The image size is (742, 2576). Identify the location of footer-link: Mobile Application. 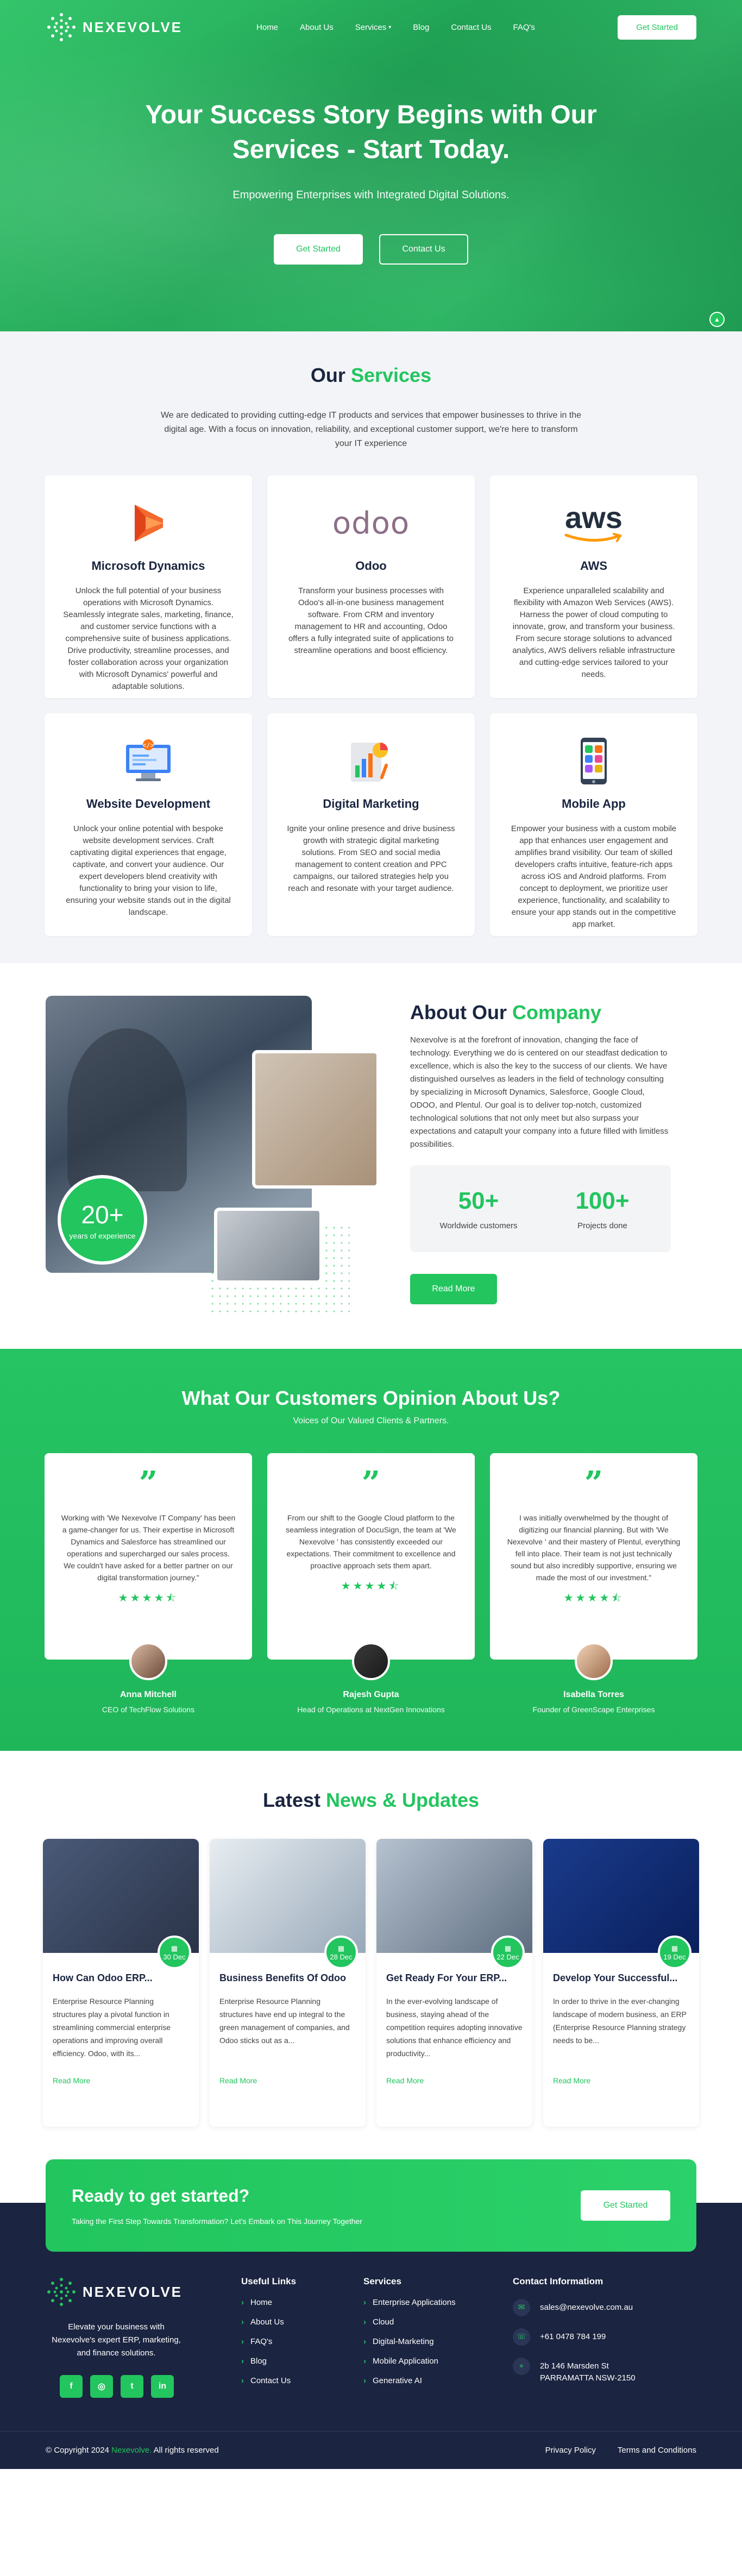
(438, 2361).